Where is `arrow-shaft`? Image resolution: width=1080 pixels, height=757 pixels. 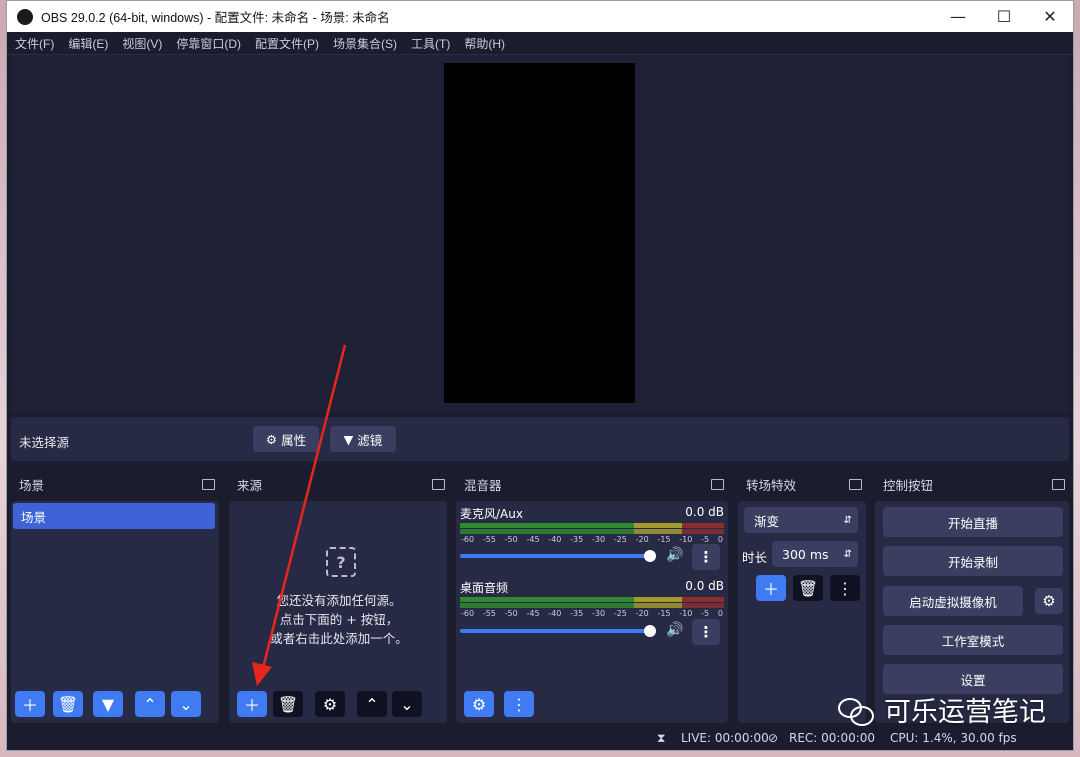
arrow-shaft is located at coordinates (304, 506).